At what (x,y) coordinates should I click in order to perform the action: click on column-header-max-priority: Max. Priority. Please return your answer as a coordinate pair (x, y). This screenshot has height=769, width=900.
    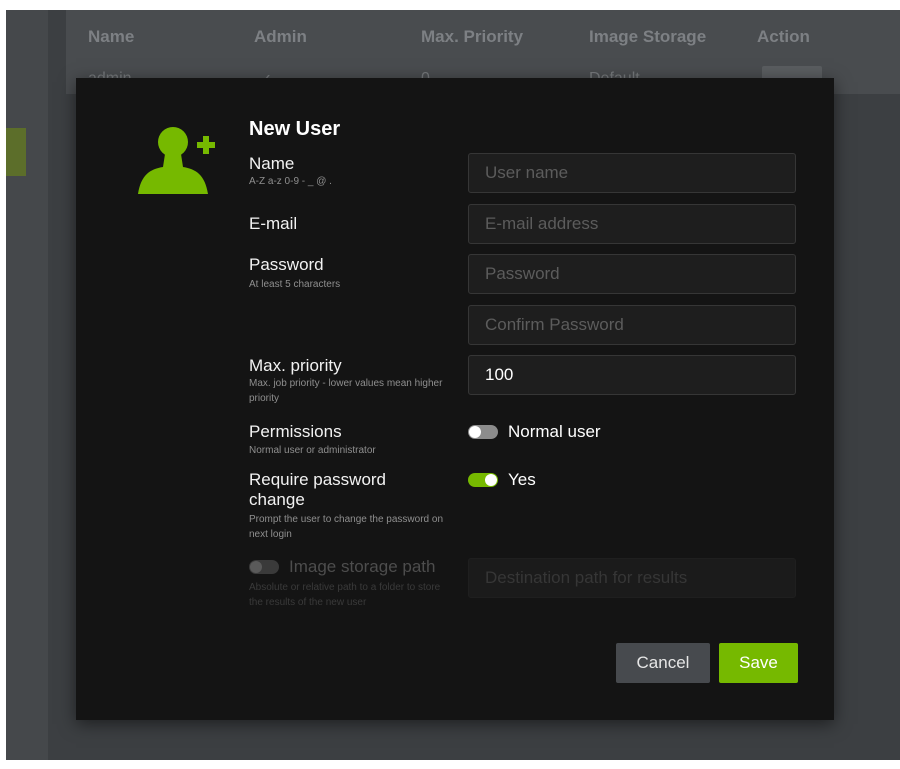
    Looking at the image, I should click on (472, 37).